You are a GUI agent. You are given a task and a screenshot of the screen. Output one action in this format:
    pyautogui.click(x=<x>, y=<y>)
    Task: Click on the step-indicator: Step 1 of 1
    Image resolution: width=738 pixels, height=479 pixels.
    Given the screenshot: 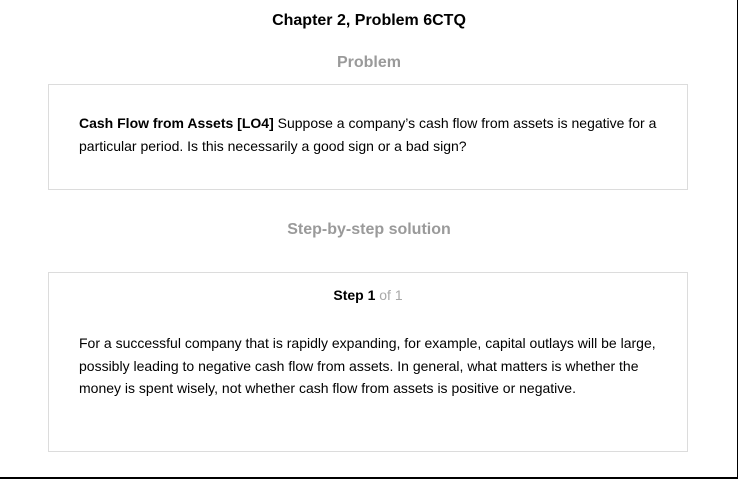 What is the action you would take?
    pyautogui.click(x=368, y=295)
    